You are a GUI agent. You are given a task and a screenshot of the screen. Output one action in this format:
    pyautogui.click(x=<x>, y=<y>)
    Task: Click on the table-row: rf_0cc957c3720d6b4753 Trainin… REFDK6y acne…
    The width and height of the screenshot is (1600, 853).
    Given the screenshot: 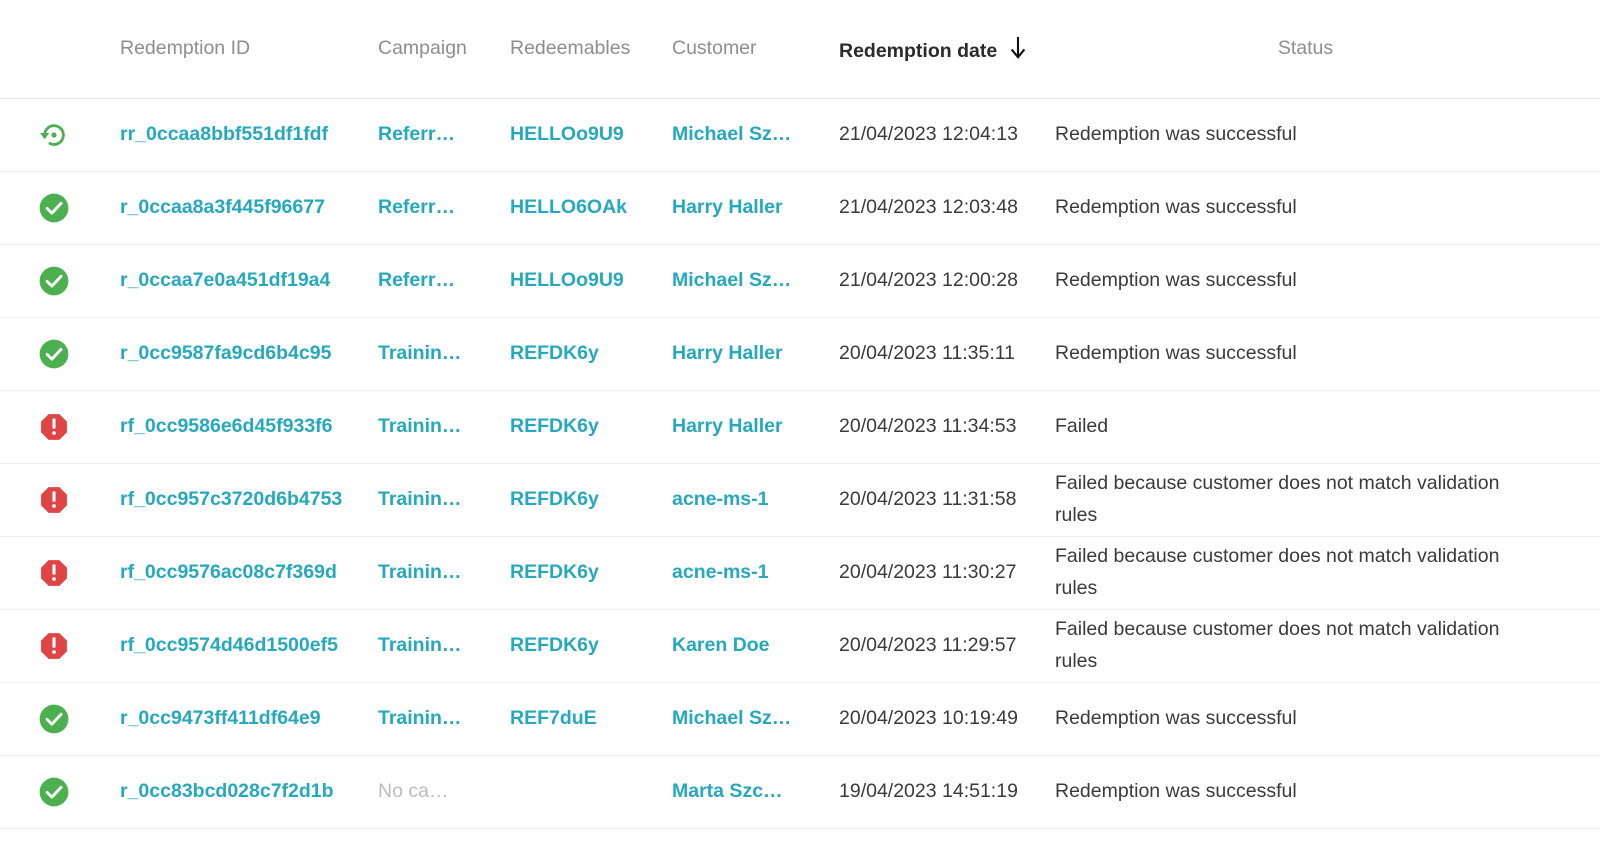 What is the action you would take?
    pyautogui.click(x=800, y=499)
    